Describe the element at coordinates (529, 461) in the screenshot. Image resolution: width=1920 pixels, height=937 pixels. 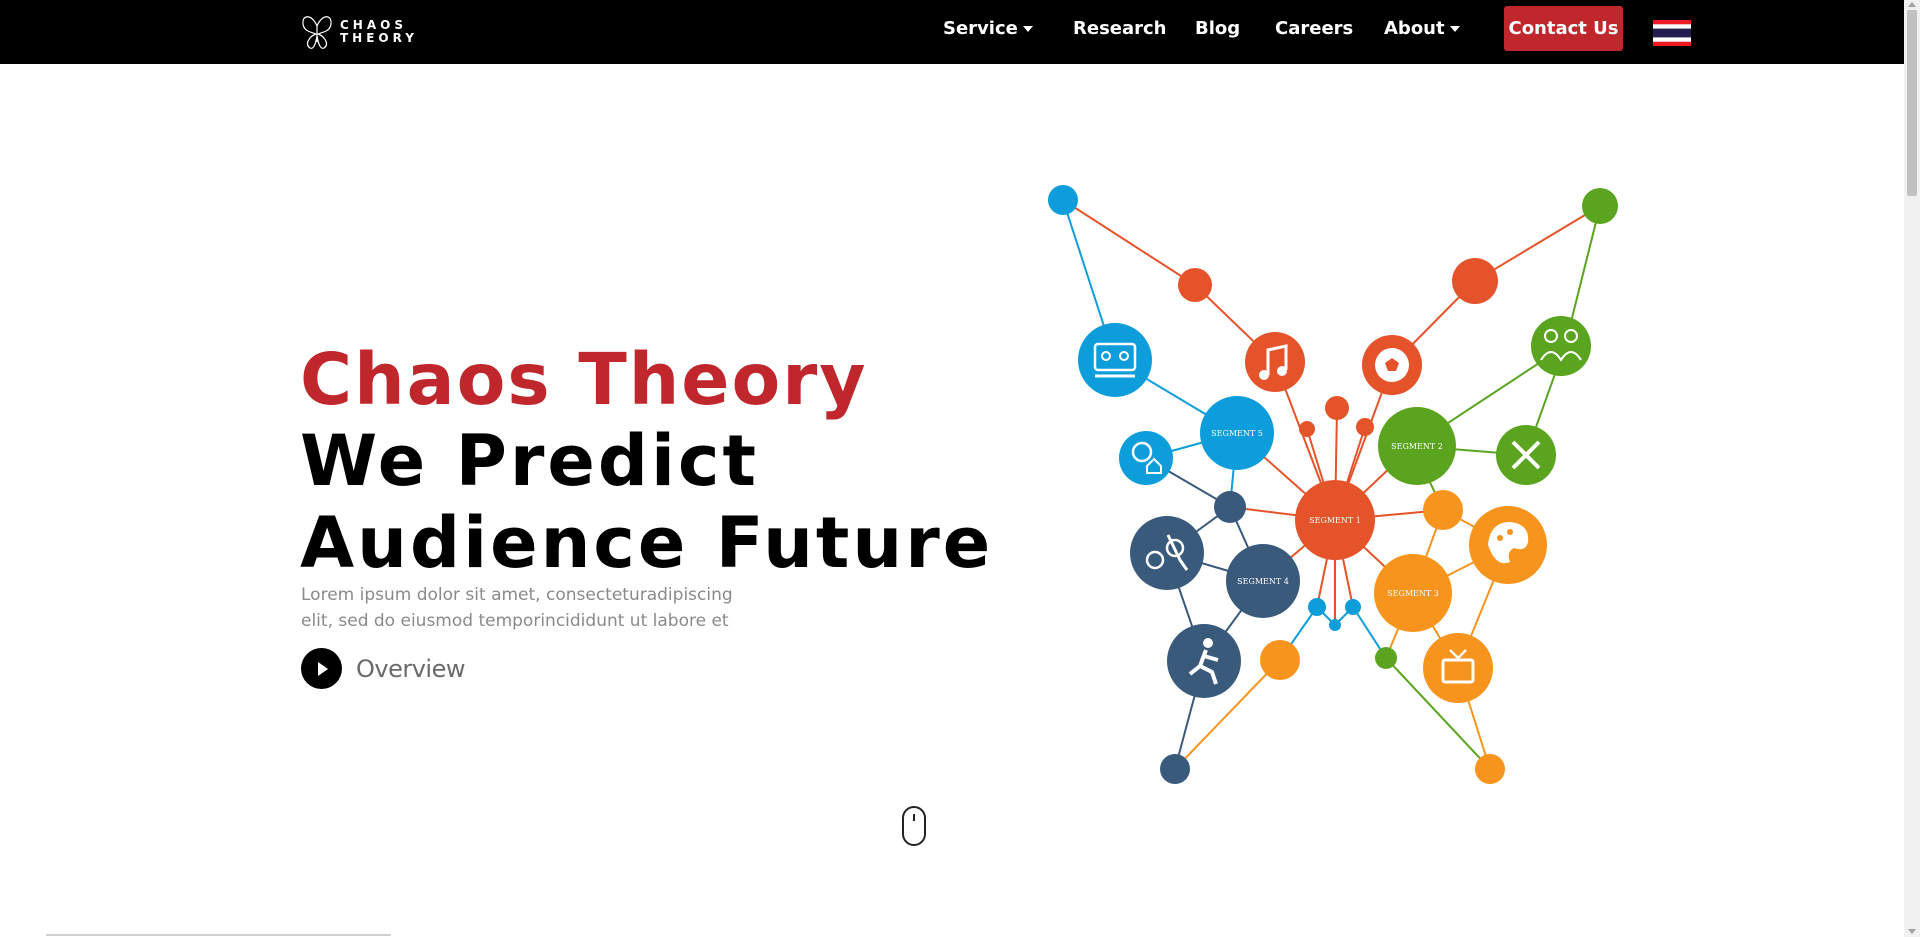
I see `hero-title-line2: We Predict` at that location.